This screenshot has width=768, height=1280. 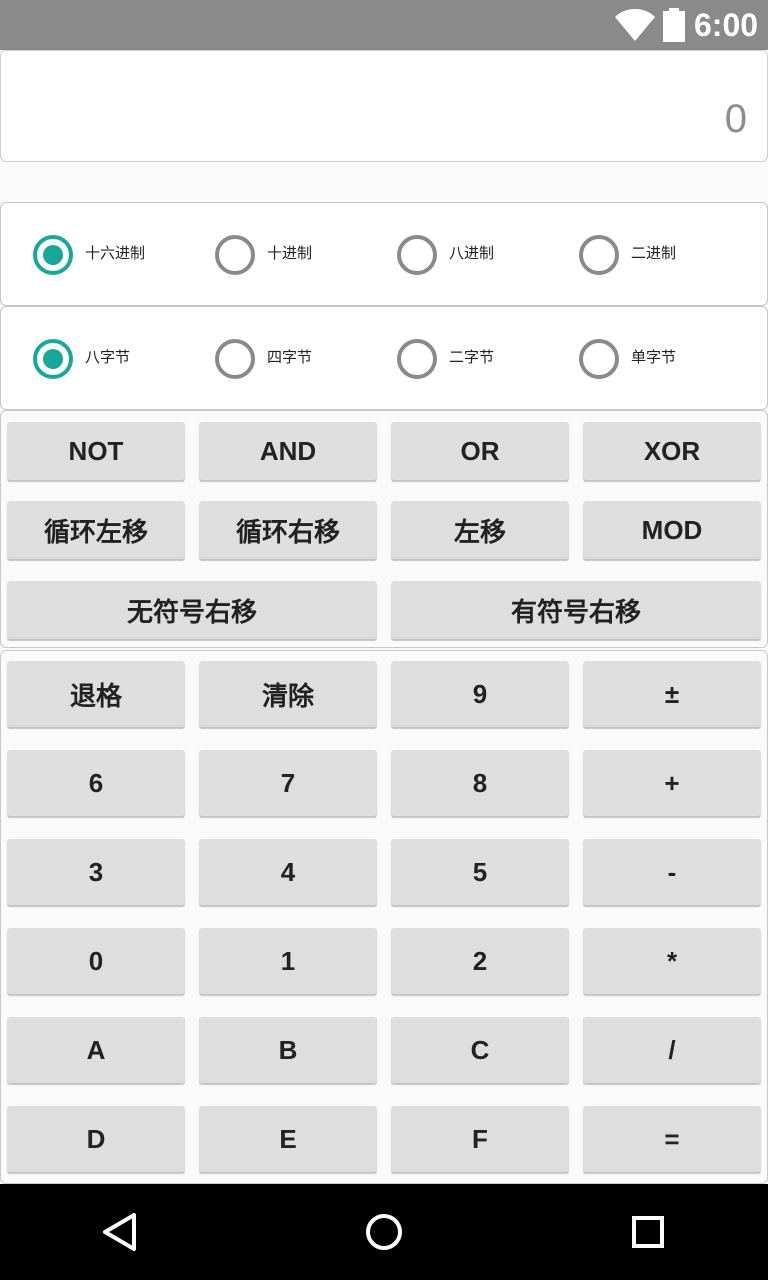 I want to click on back-icon, so click(x=119, y=1232).